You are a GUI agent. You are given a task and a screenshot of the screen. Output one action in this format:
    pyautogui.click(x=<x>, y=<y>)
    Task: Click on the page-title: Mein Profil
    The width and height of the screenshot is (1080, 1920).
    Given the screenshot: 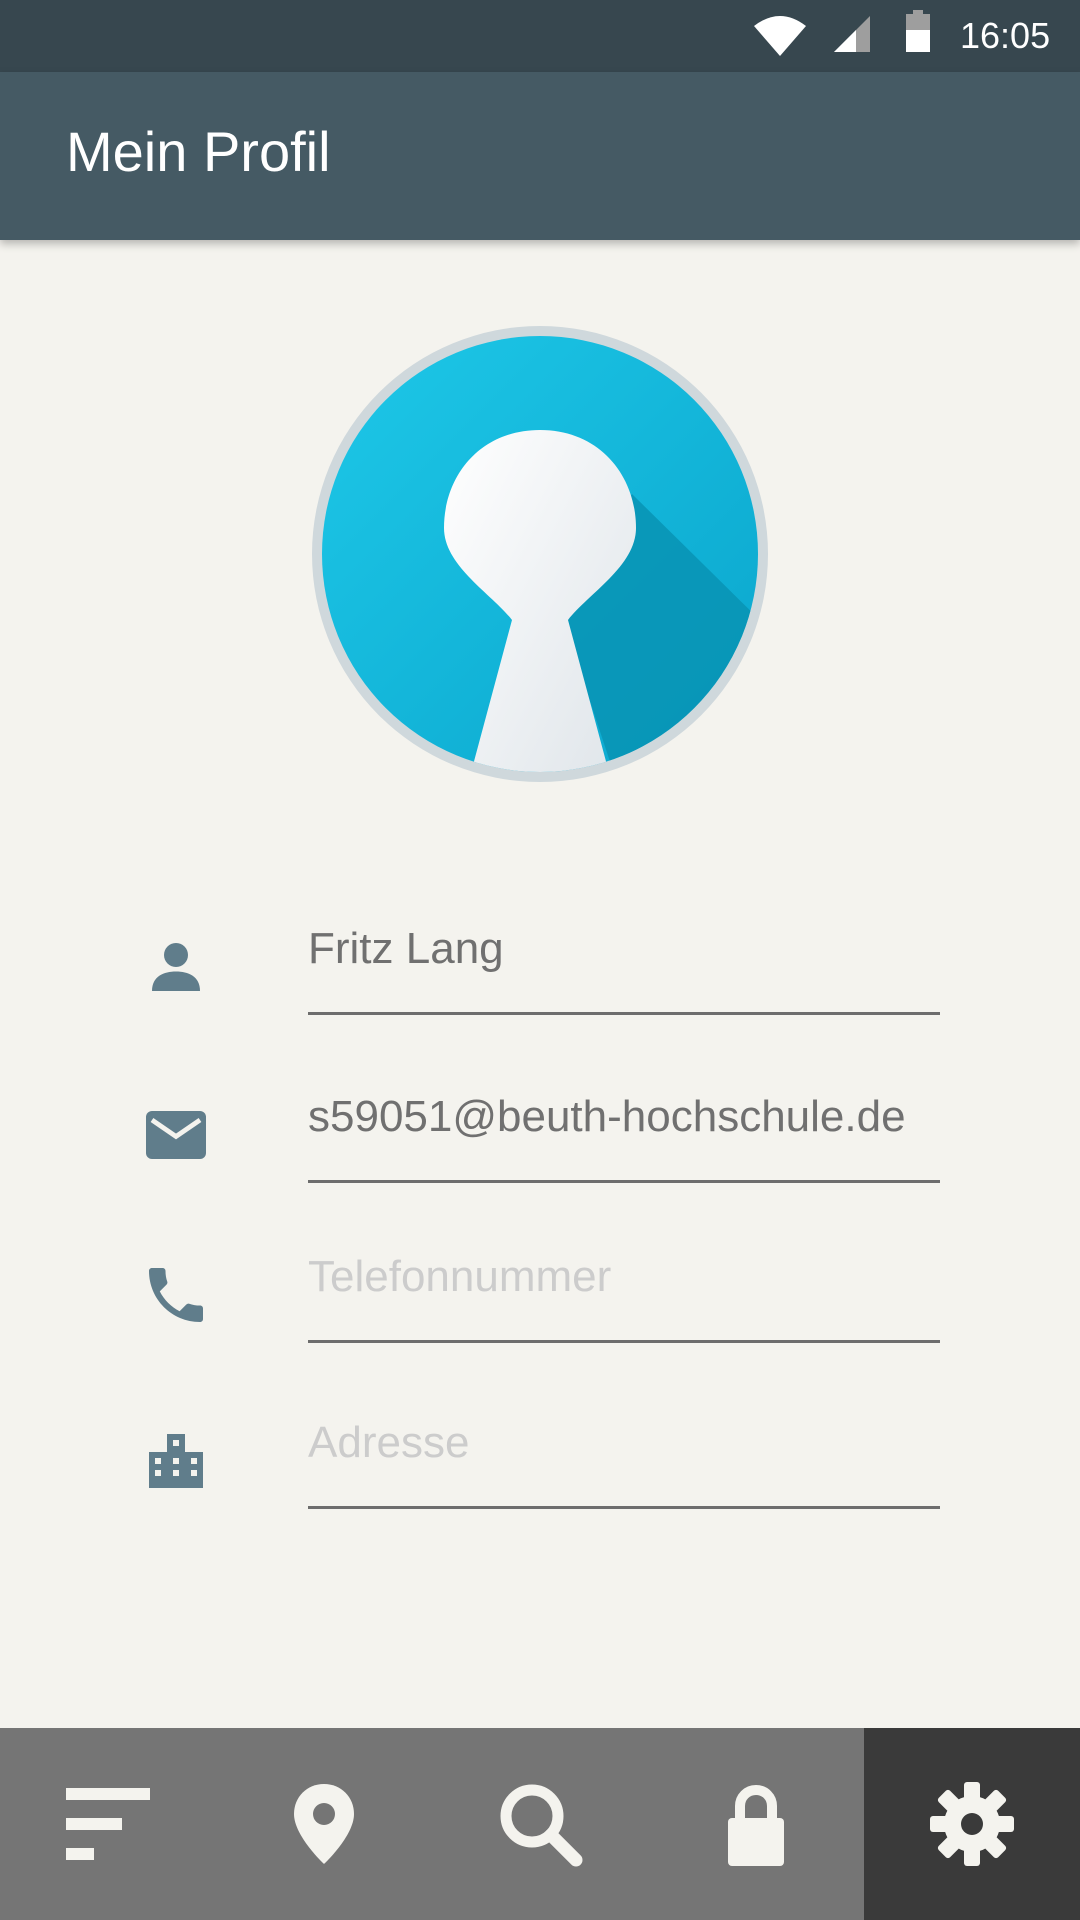 What is the action you would take?
    pyautogui.click(x=198, y=151)
    